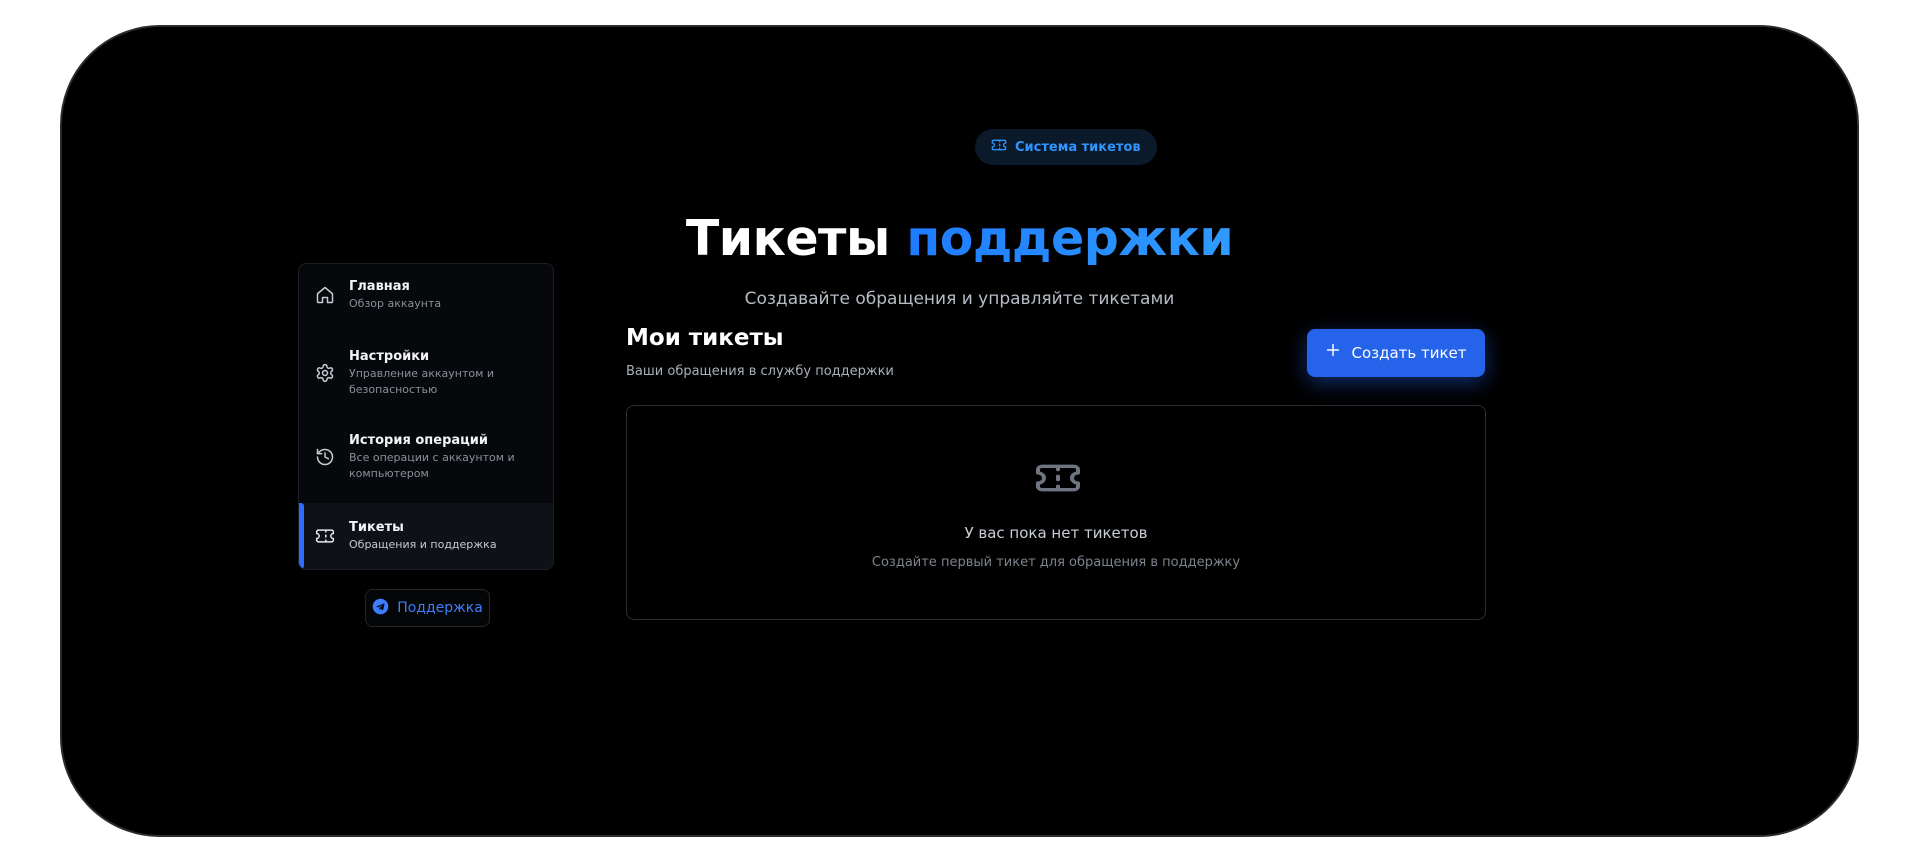  Describe the element at coordinates (705, 338) in the screenshot. I see `section-title: Мои тикеты` at that location.